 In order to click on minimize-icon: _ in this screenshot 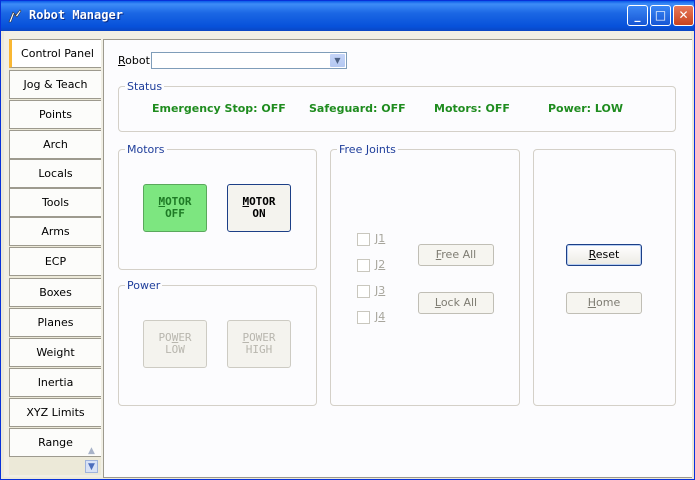, I will do `click(637, 15)`.